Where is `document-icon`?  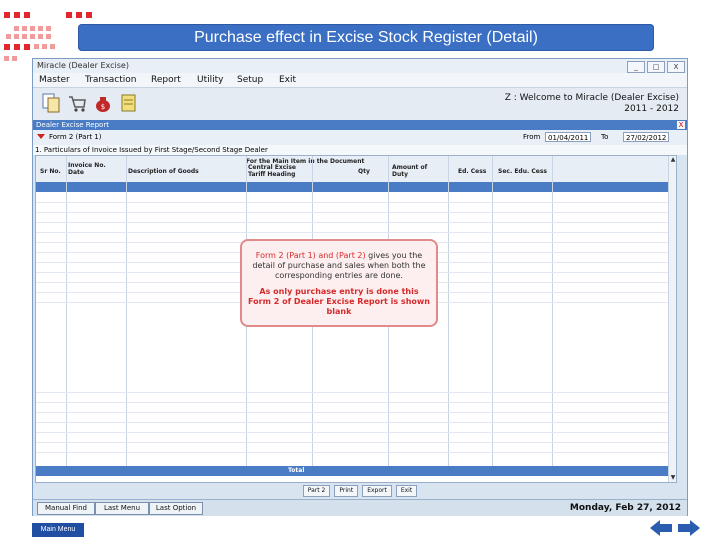
document-icon is located at coordinates (51, 103).